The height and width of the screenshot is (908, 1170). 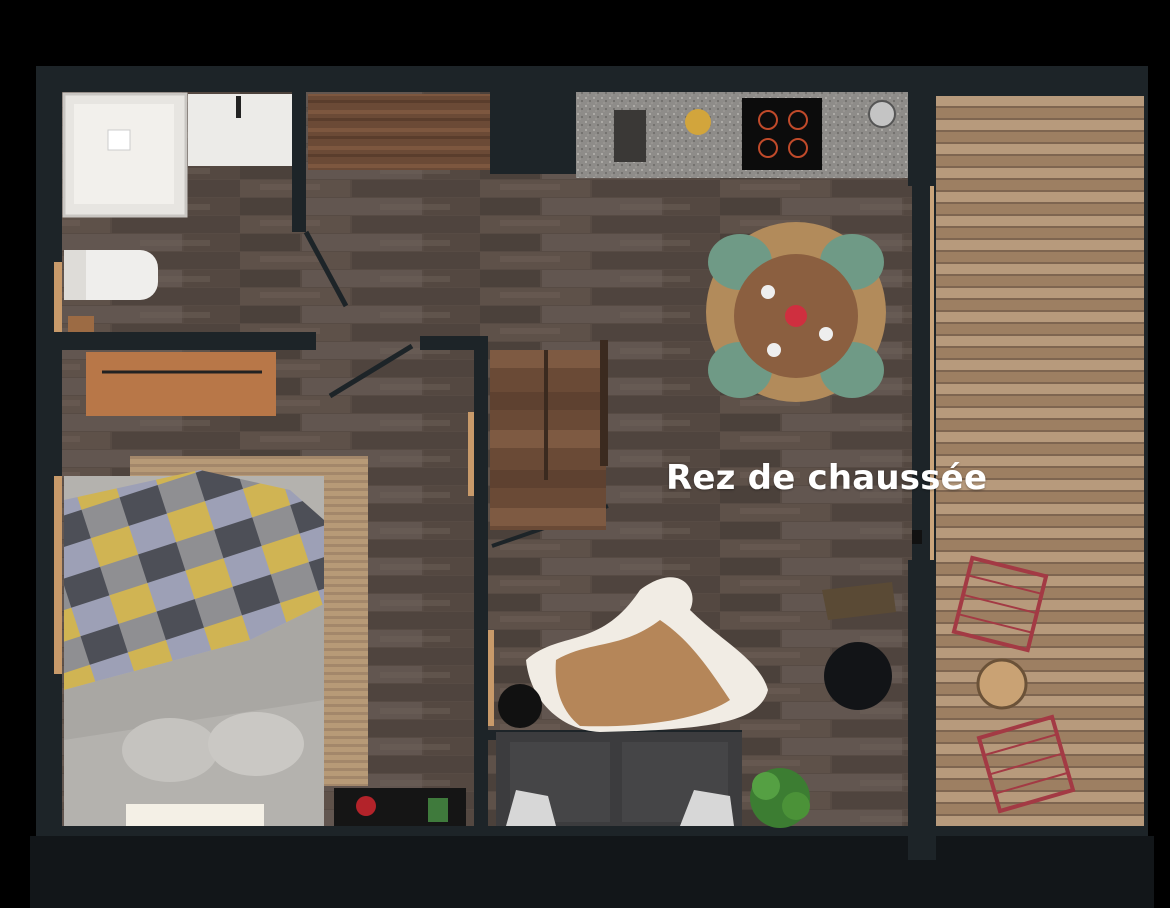 I want to click on cooktop, so click(x=782, y=134).